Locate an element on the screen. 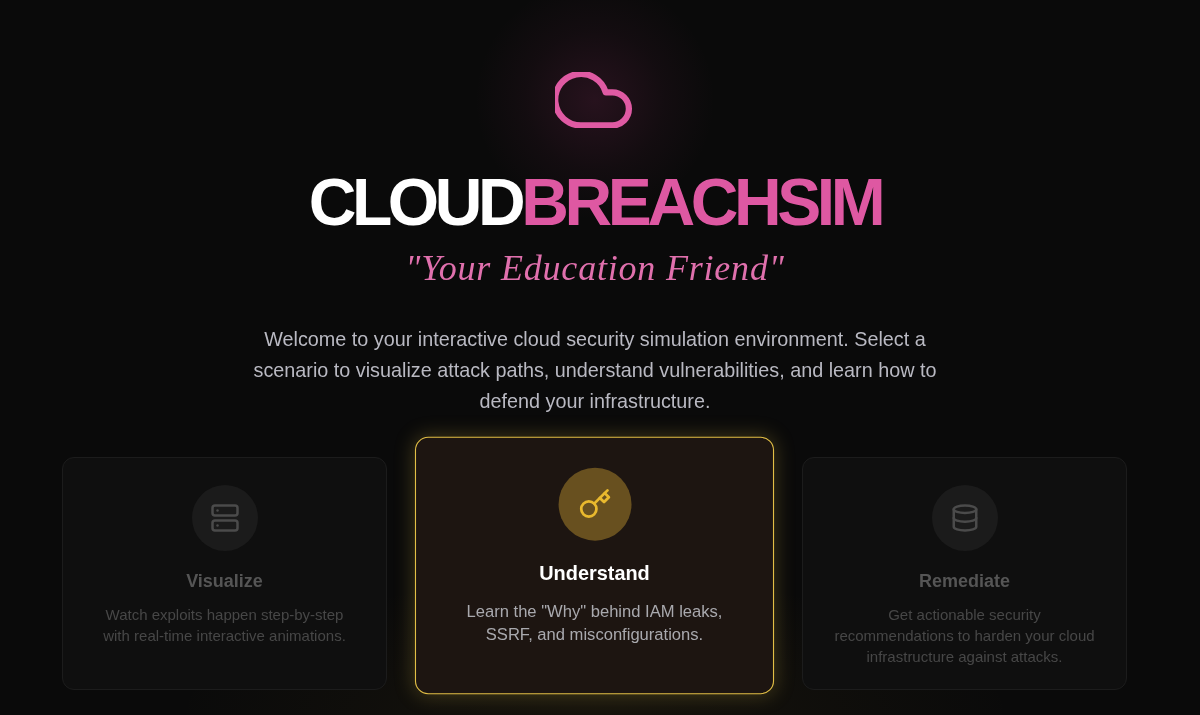 This screenshot has height=715, width=1200. app-title: CLOUDBREACHSIM is located at coordinates (595, 202).